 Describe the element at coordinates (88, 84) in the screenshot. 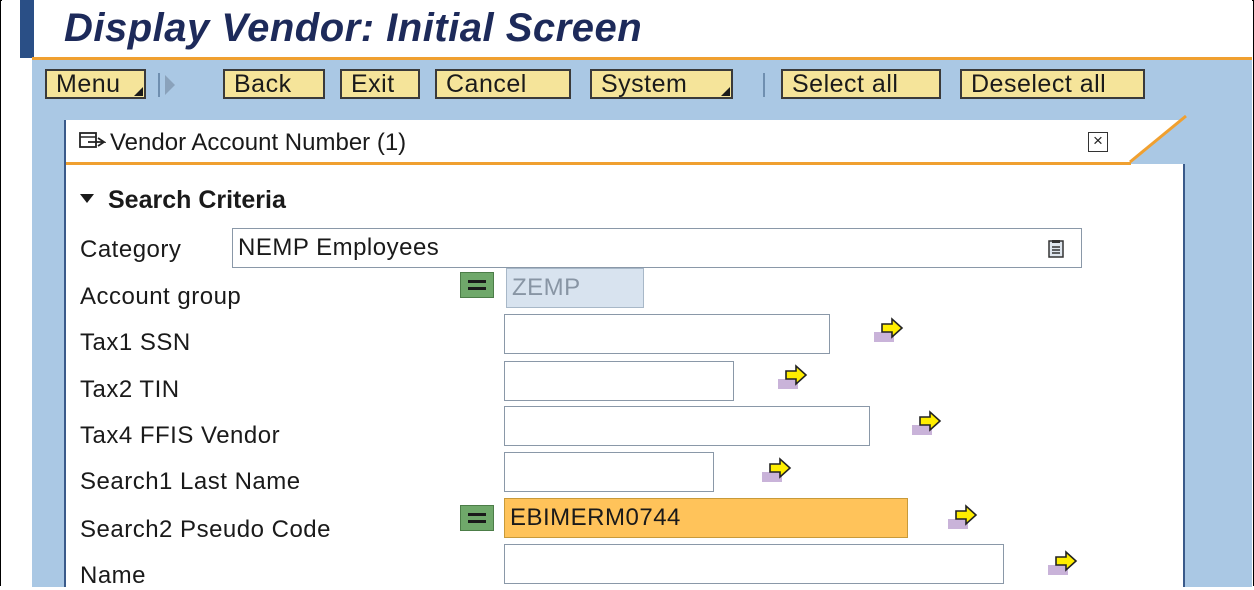

I see `menu-button-label: Menu` at that location.